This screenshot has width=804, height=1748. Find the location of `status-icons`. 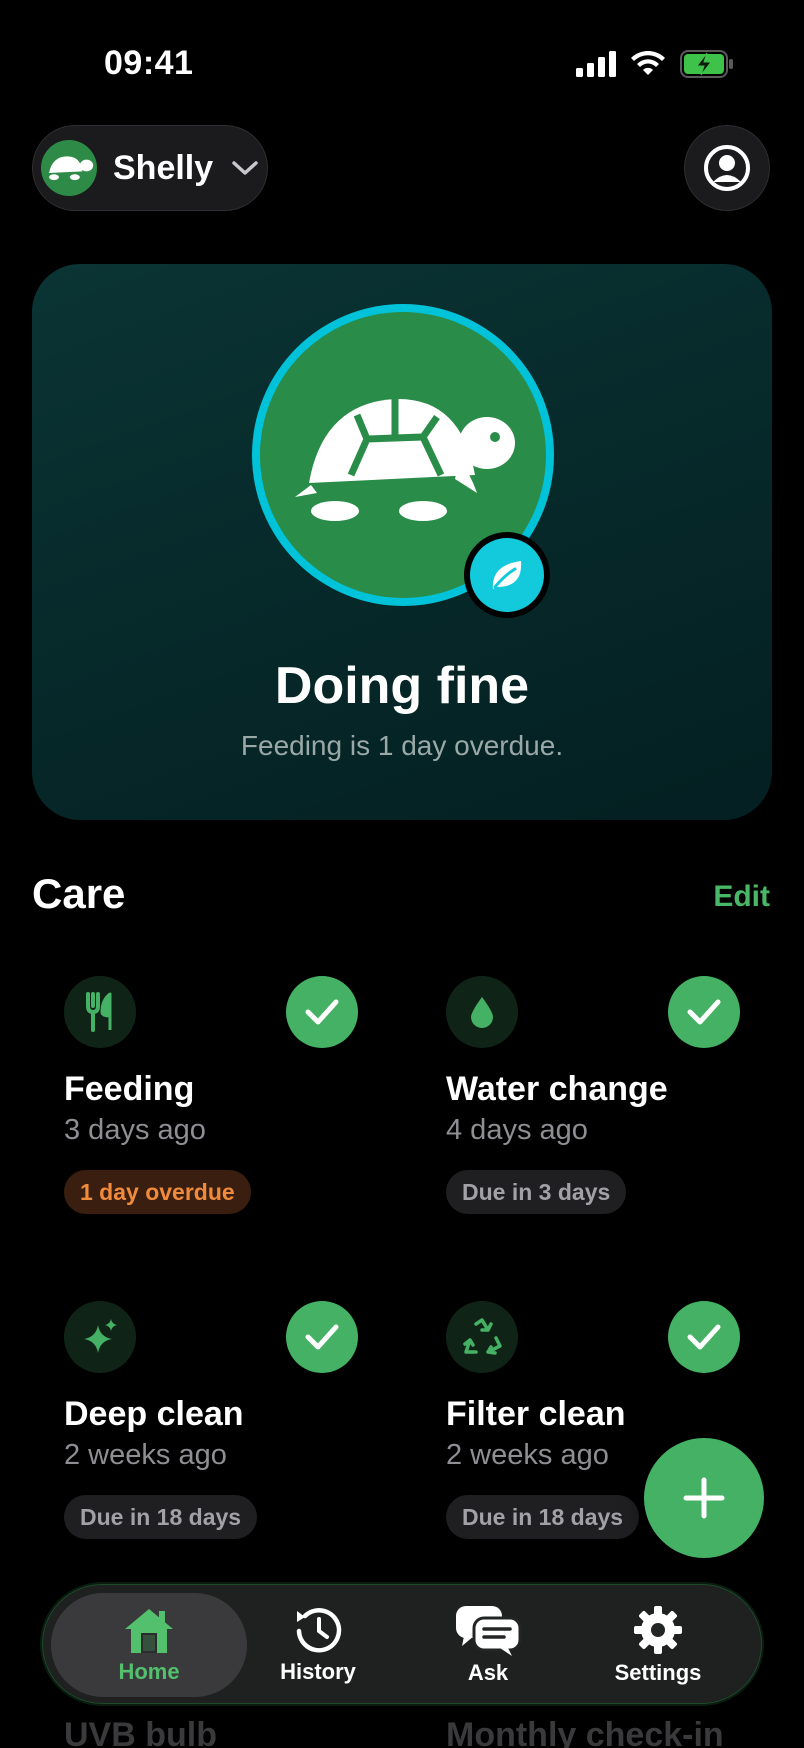

status-icons is located at coordinates (655, 64).